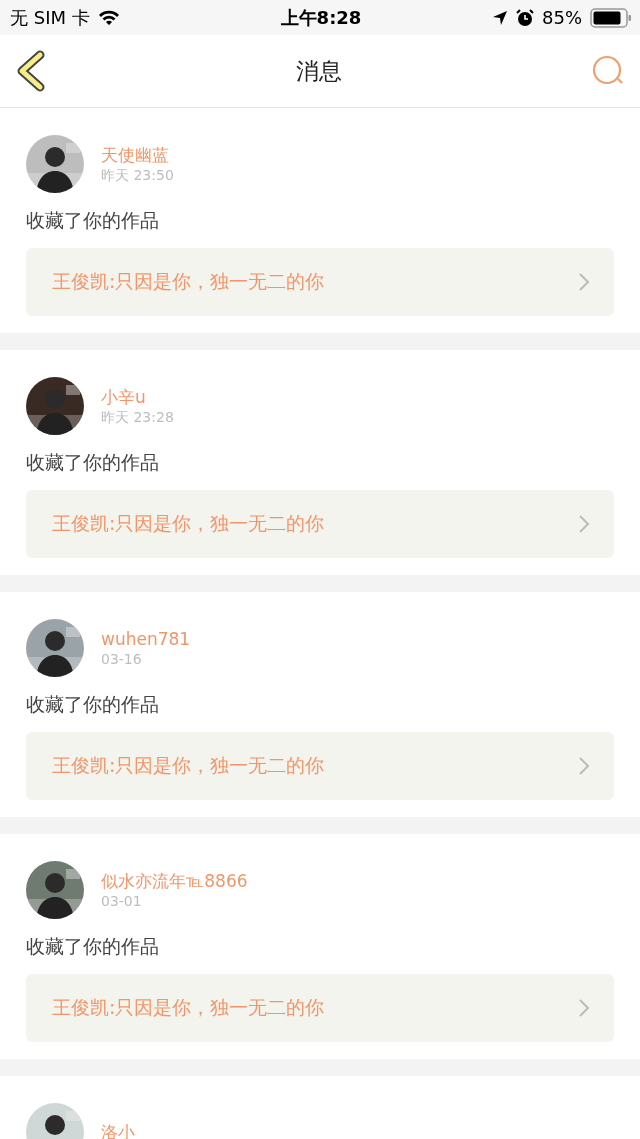 The image size is (640, 1139). Describe the element at coordinates (122, 901) in the screenshot. I see `message-time: 03-01` at that location.